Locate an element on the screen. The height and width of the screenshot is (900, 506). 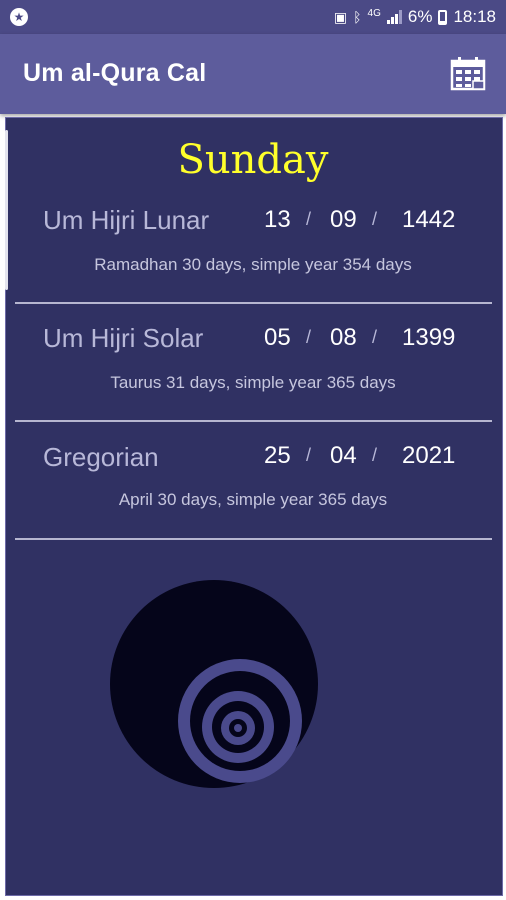
hijri-lunar-year: 1442 is located at coordinates (428, 220).